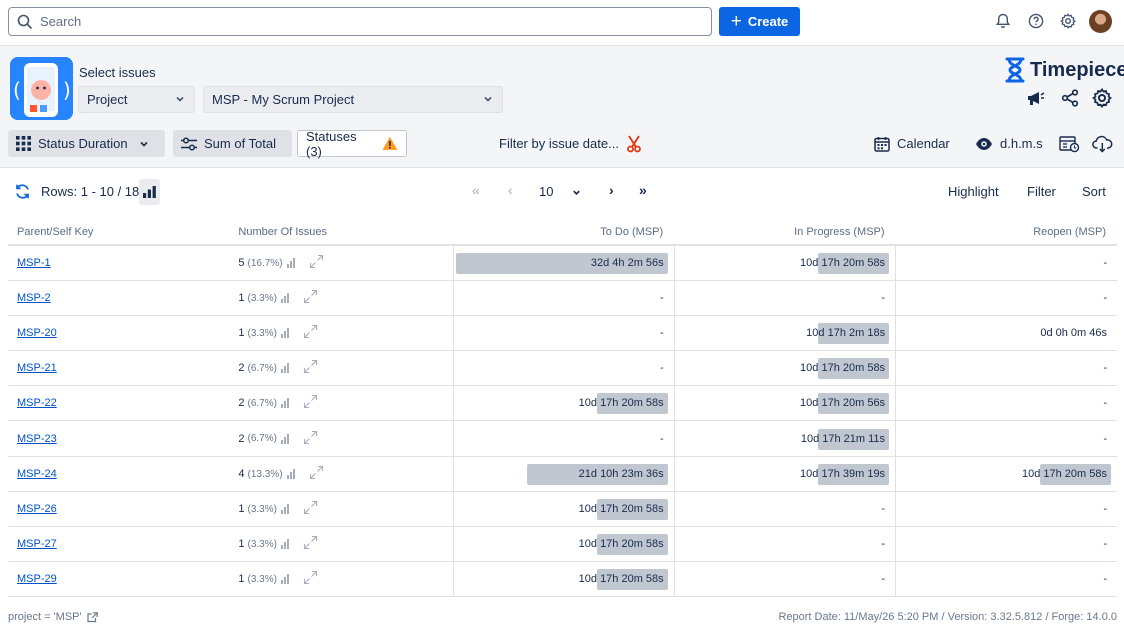  Describe the element at coordinates (1009, 143) in the screenshot. I see `time-format-button: d.h.m.s` at that location.